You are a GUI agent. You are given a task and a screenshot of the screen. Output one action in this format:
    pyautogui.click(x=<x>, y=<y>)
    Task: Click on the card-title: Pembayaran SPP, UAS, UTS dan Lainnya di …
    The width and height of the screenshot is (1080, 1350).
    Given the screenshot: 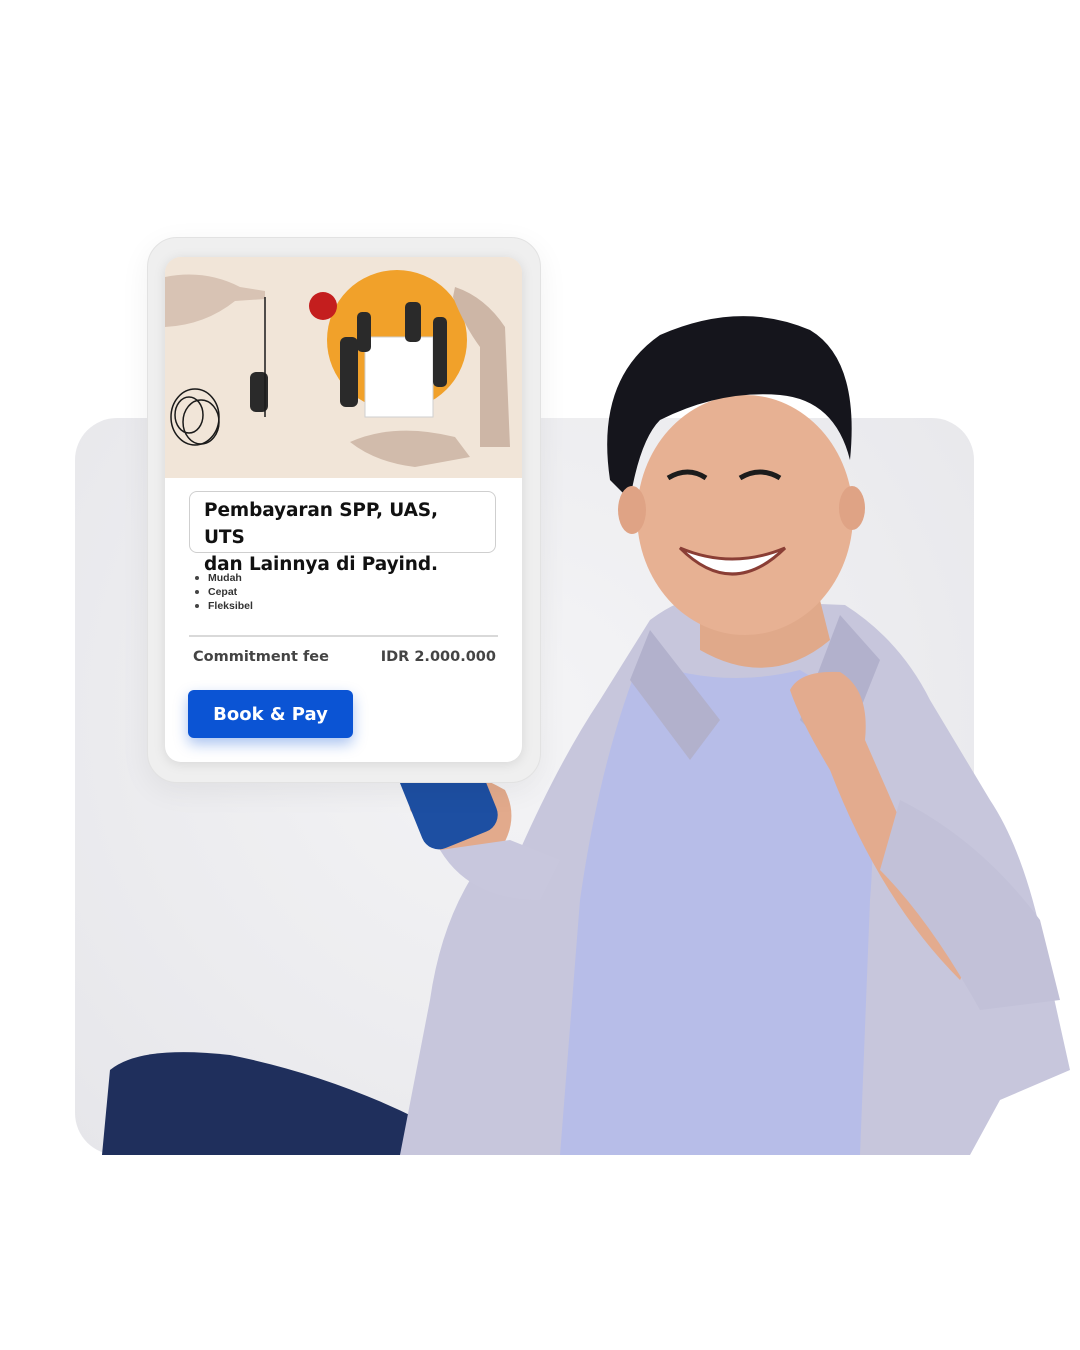 What is the action you would take?
    pyautogui.click(x=321, y=537)
    